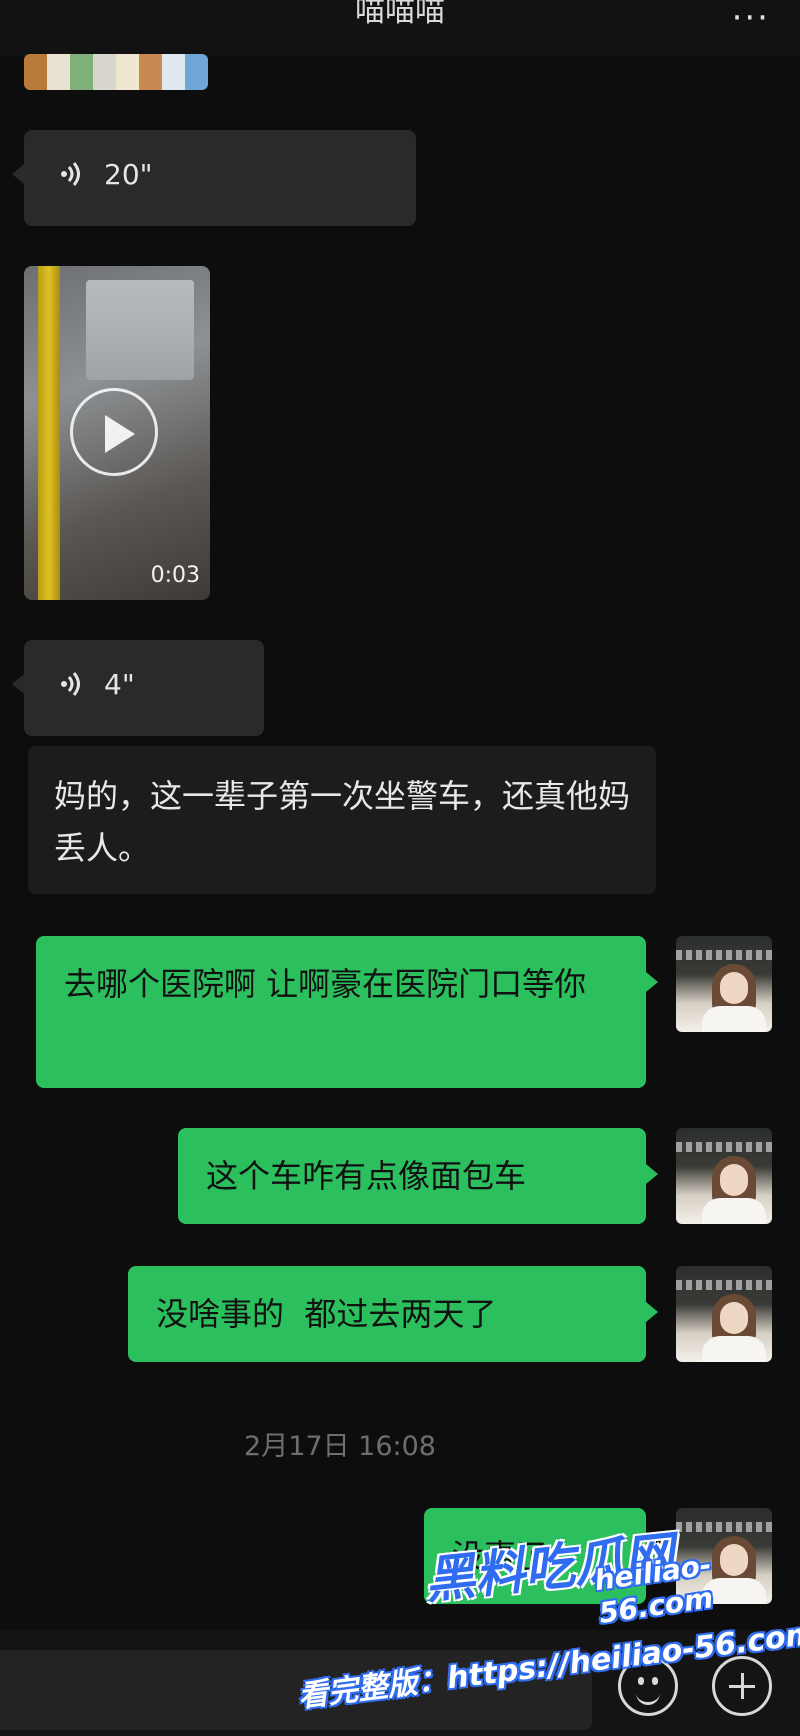  I want to click on message-text: 妈的，这一辈子第一次坐警车，还真他妈丢人。, so click(342, 822).